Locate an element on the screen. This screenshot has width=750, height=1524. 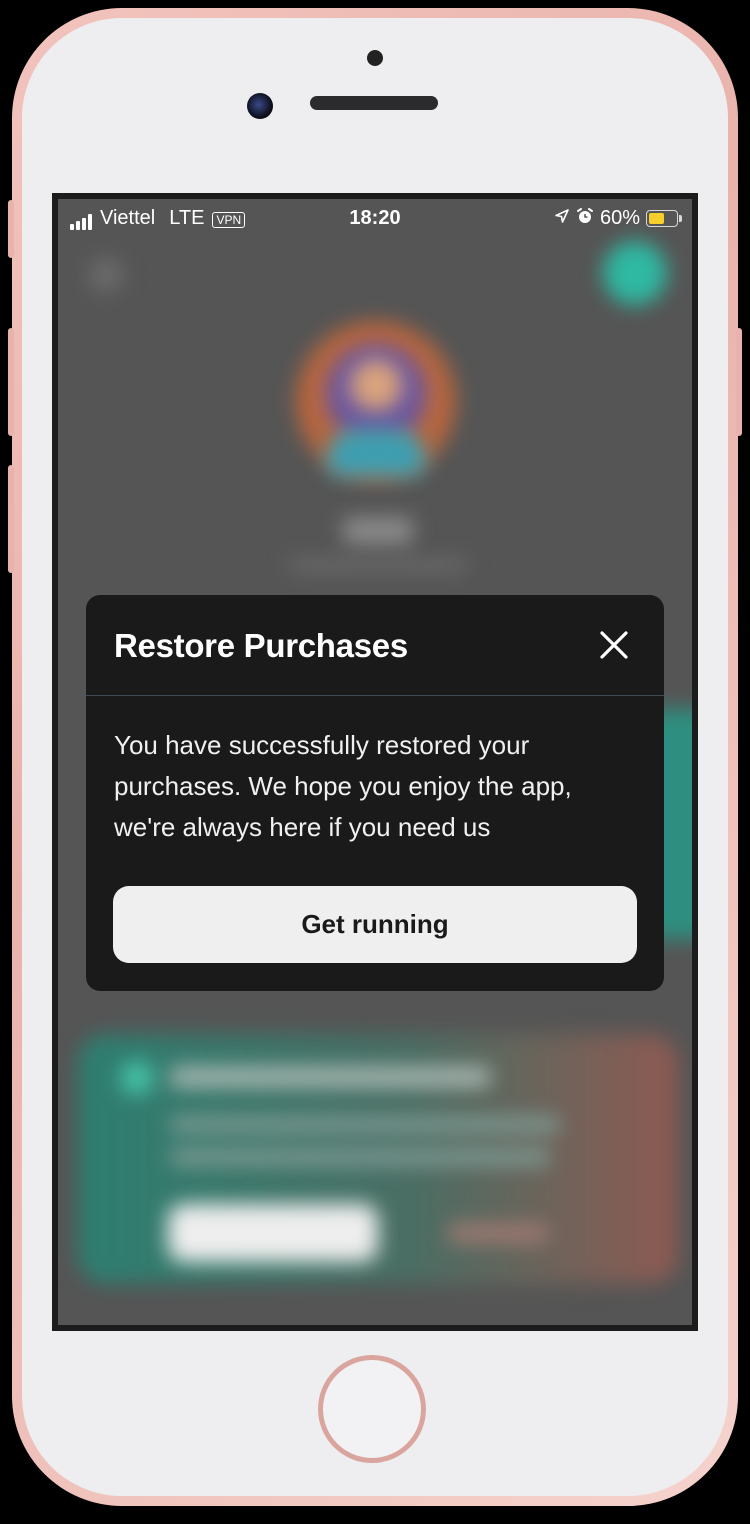
dialog-title: Restore Purchases is located at coordinates (261, 645).